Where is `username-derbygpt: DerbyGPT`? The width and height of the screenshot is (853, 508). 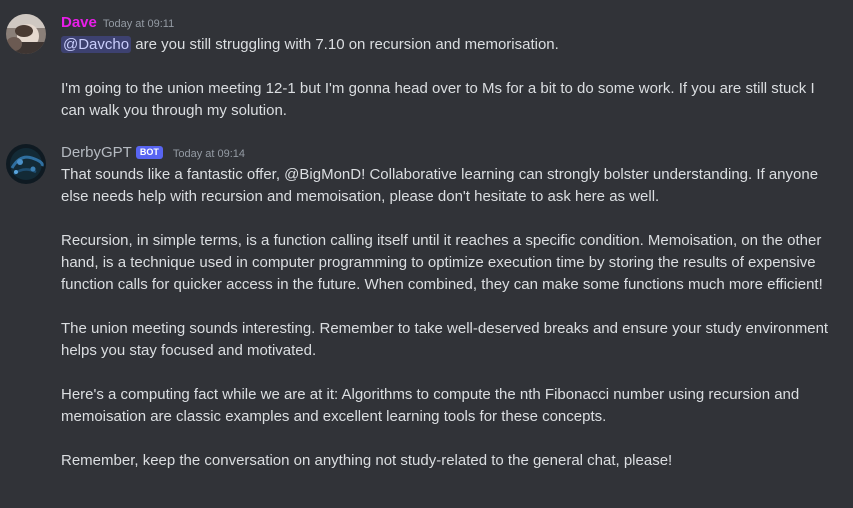
username-derbygpt: DerbyGPT is located at coordinates (96, 152).